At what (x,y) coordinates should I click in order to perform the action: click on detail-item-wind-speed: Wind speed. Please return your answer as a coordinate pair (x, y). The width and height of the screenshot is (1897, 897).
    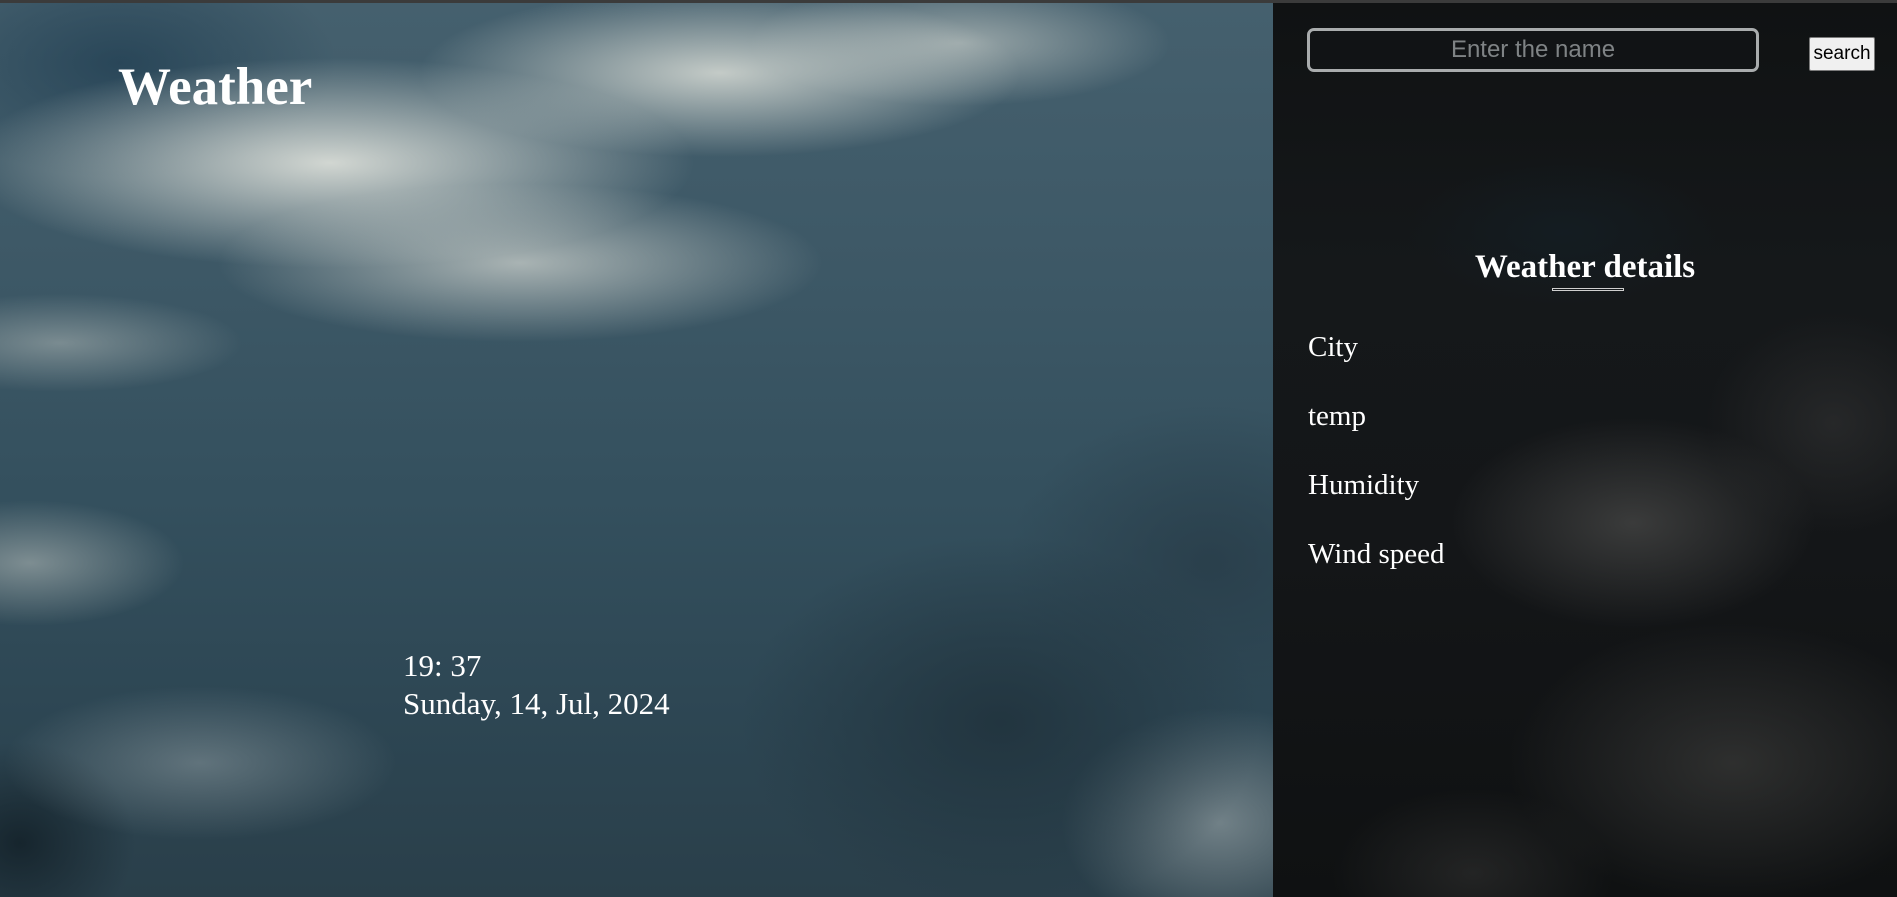
    Looking at the image, I should click on (1376, 554).